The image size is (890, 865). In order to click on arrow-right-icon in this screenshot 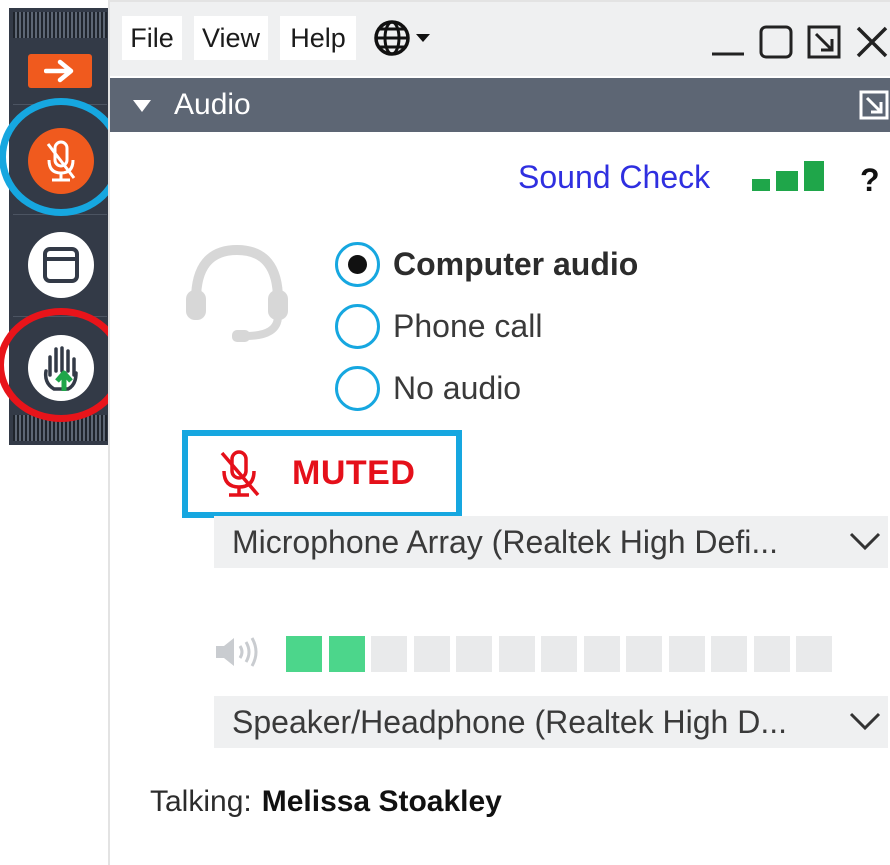, I will do `click(59, 71)`.